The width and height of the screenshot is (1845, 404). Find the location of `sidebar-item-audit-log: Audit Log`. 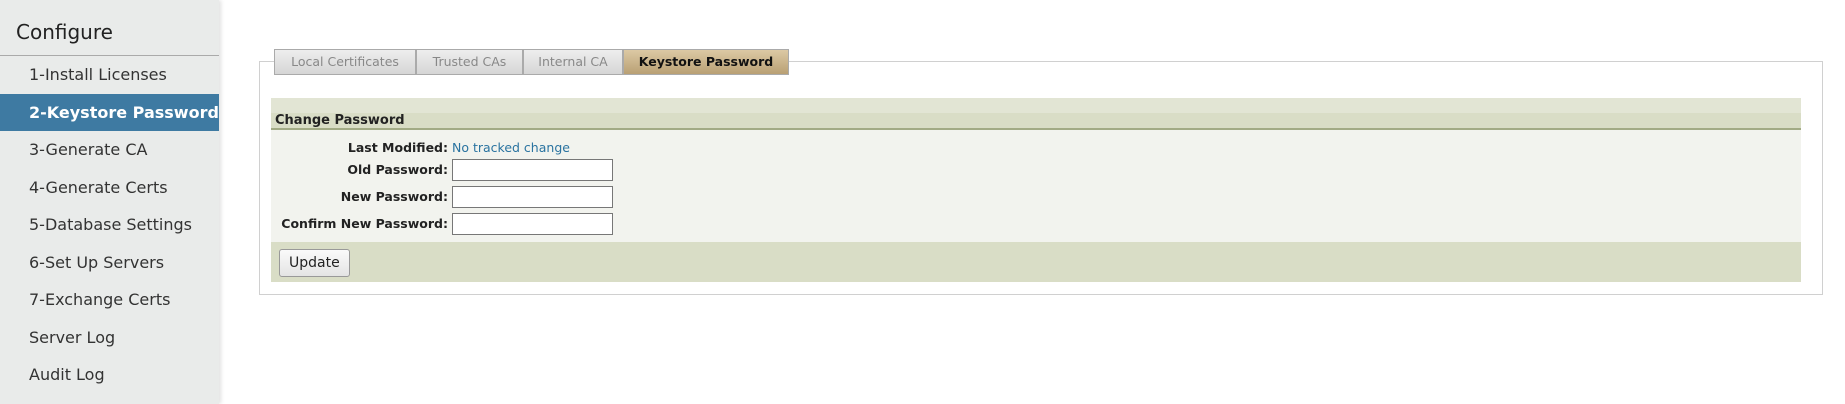

sidebar-item-audit-log: Audit Log is located at coordinates (109, 375).